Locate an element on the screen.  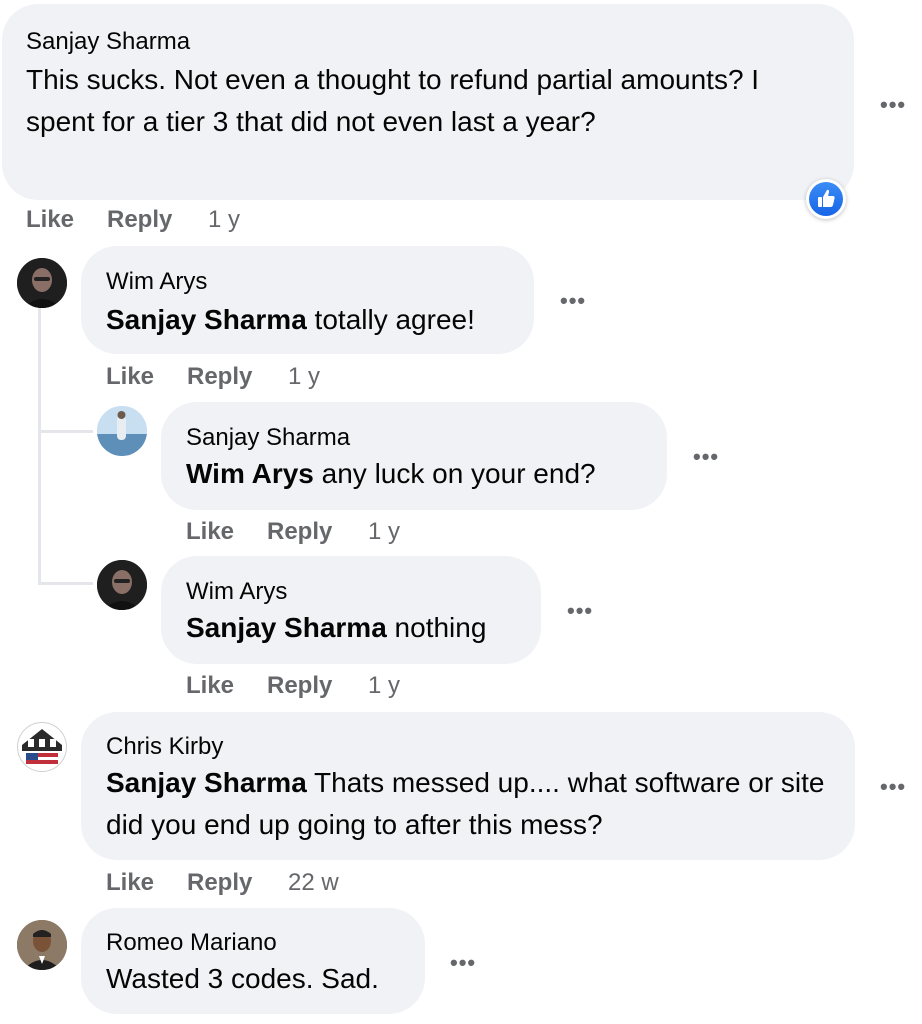
comment-text-body: totally agree! is located at coordinates (390, 319).